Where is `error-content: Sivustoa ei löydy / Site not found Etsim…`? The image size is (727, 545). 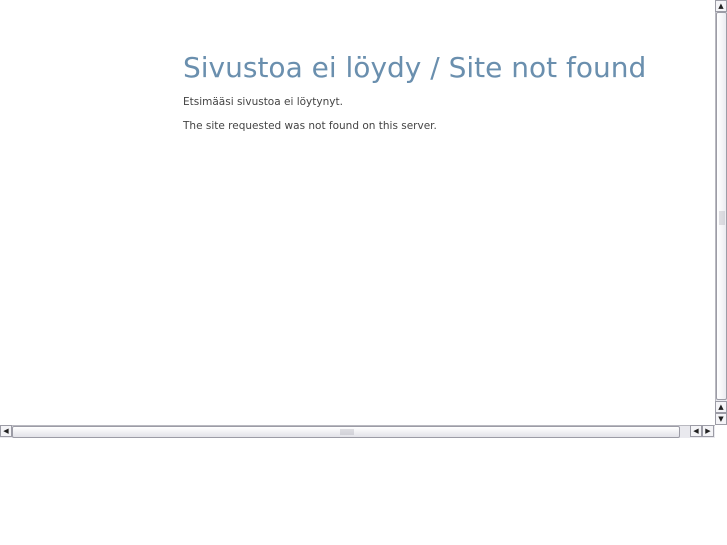 error-content: Sivustoa ei löydy / Site not found Etsim… is located at coordinates (443, 91).